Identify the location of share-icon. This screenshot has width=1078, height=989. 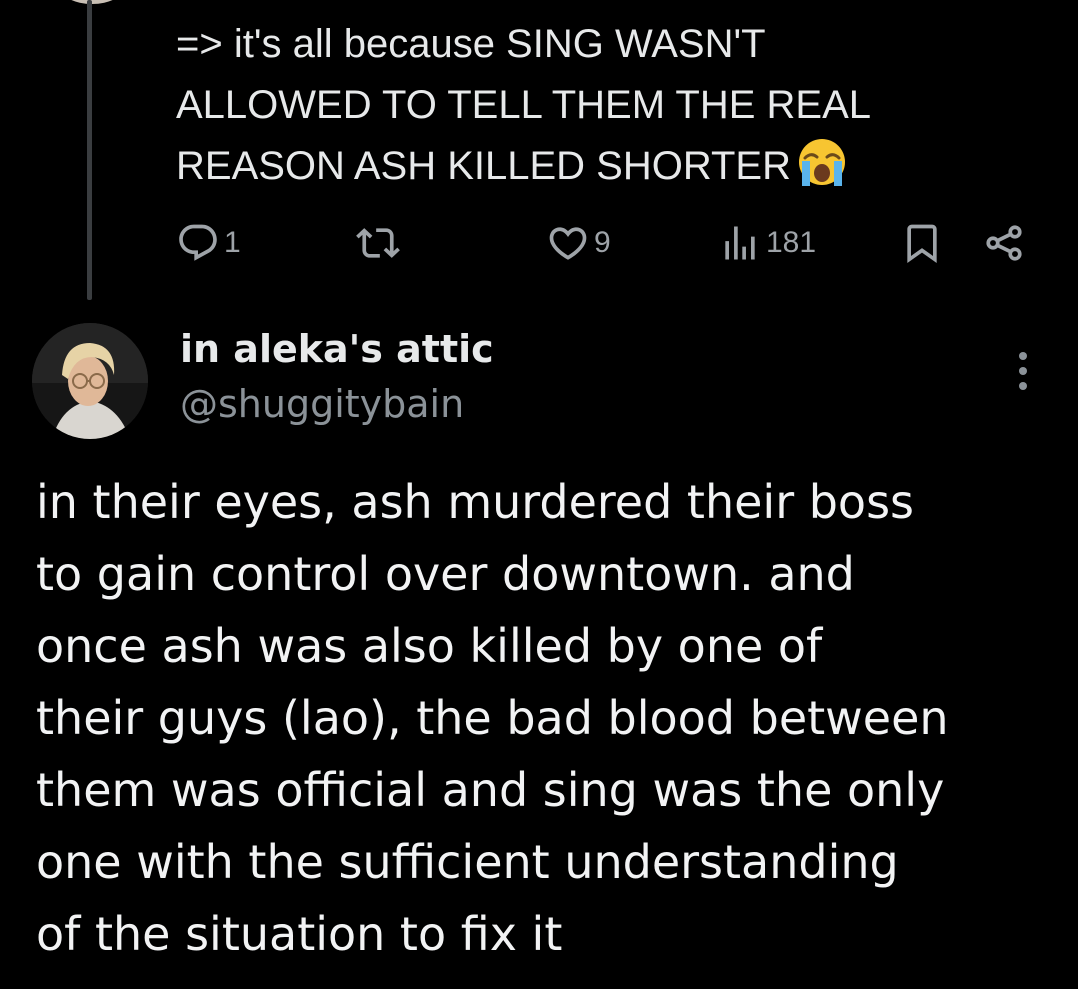
(1004, 243).